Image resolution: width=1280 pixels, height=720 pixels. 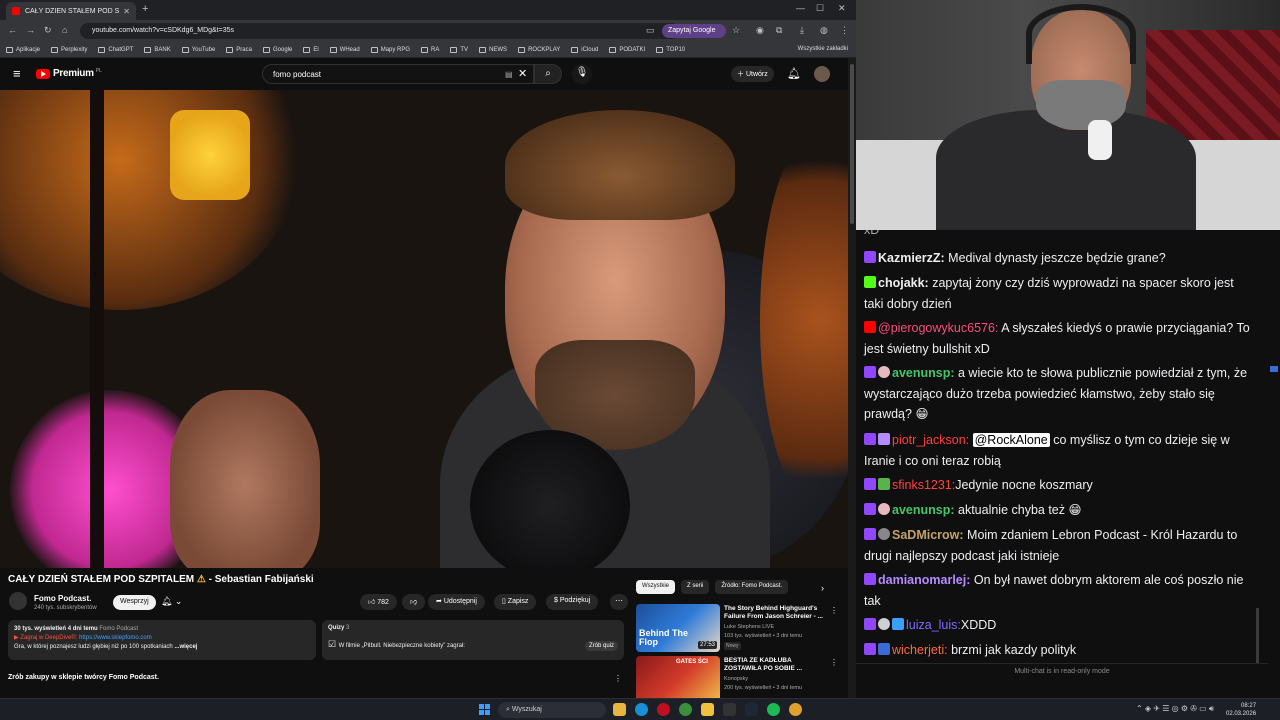 I want to click on minimize-icon: —, so click(x=800, y=8).